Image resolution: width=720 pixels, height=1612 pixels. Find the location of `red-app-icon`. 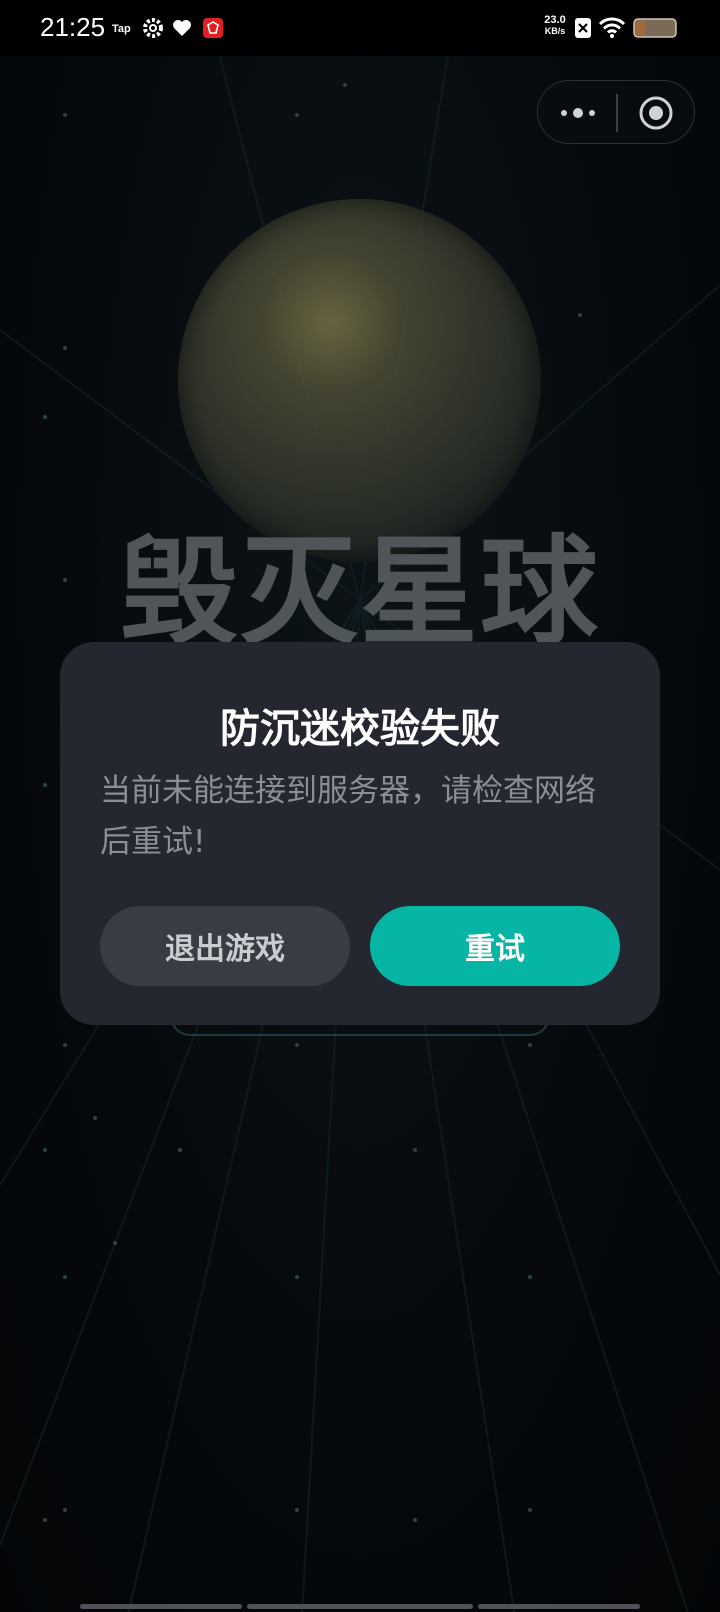

red-app-icon is located at coordinates (213, 28).